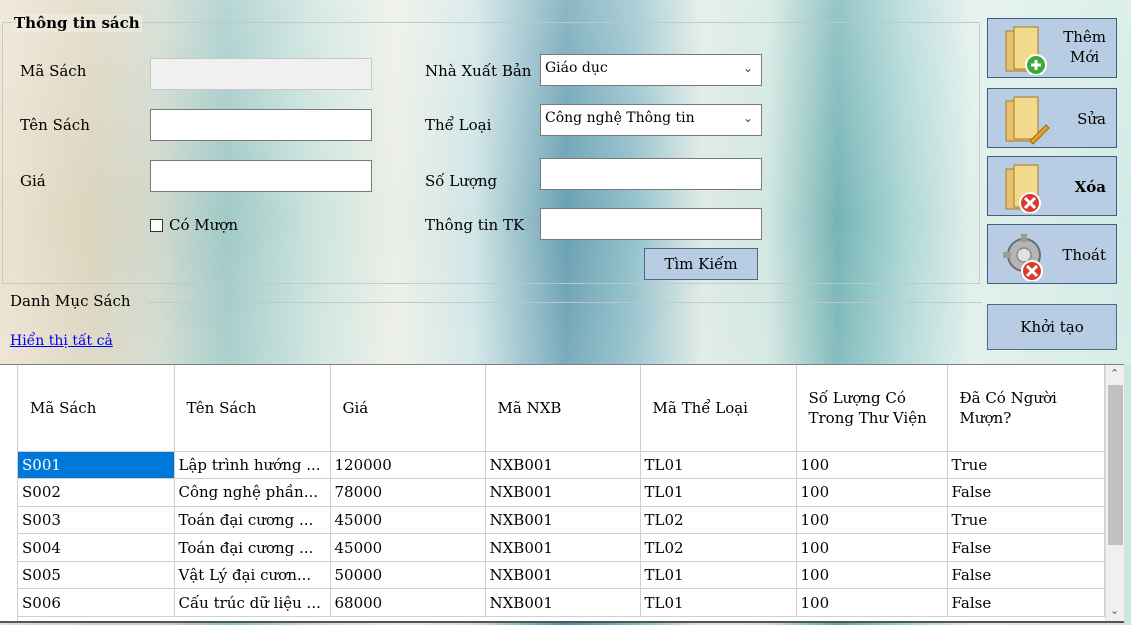 This screenshot has width=1131, height=625. I want to click on gear-exit-icon, so click(1023, 257).